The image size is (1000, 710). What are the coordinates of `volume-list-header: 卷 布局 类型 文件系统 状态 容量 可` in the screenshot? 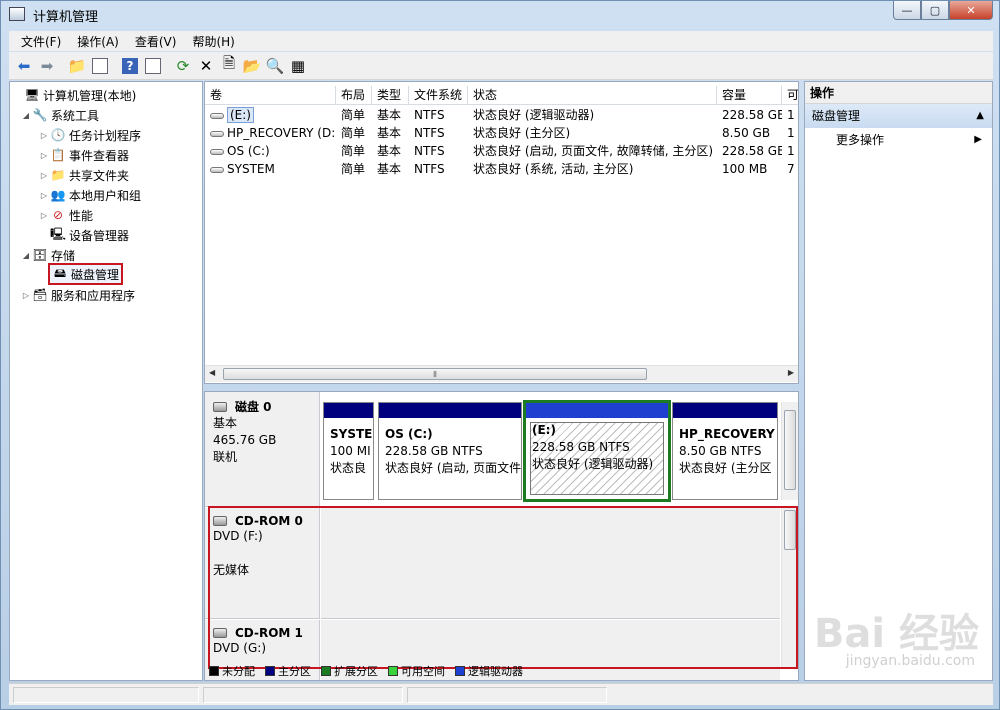 It's located at (501, 95).